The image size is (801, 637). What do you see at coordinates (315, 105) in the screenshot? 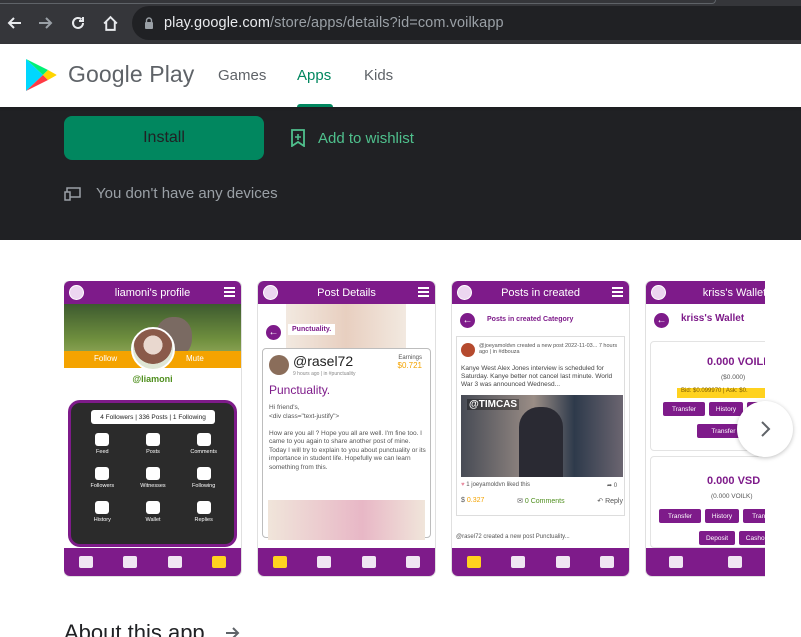
I see `active-tab-indicator` at bounding box center [315, 105].